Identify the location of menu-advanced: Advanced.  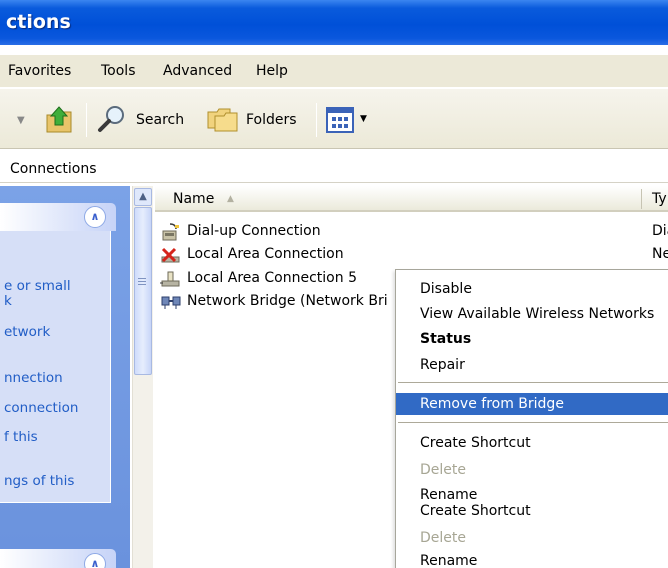
(197, 71).